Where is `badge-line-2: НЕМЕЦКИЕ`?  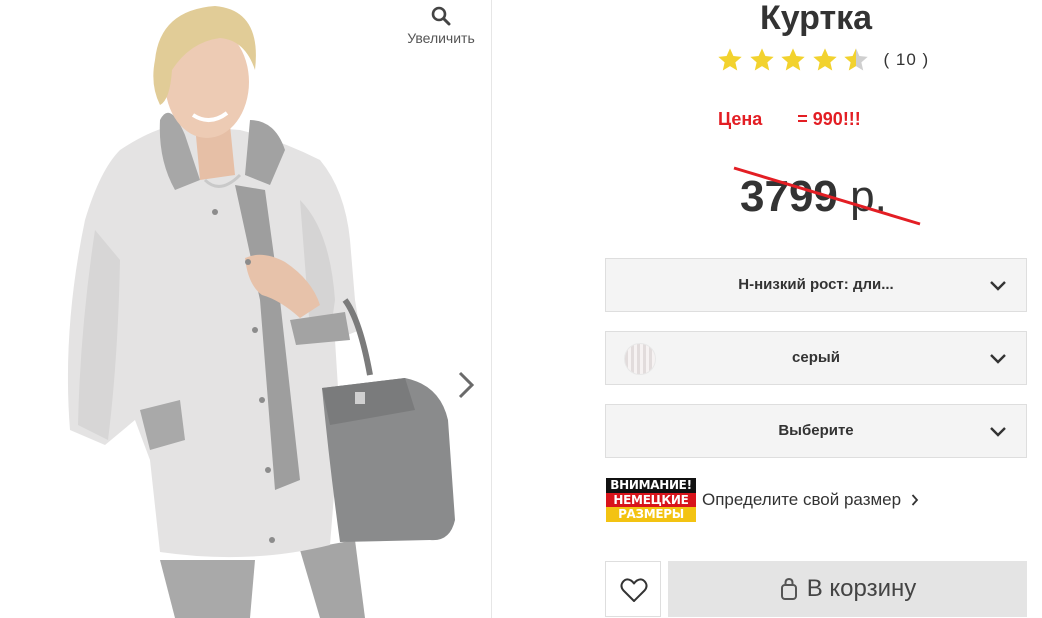 badge-line-2: НЕМЕЦКИЕ is located at coordinates (651, 500).